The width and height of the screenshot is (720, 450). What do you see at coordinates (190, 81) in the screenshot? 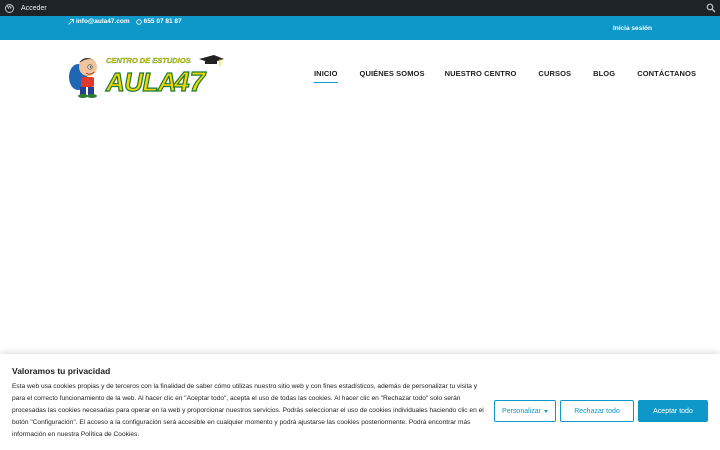
I see `logo-number: 47` at bounding box center [190, 81].